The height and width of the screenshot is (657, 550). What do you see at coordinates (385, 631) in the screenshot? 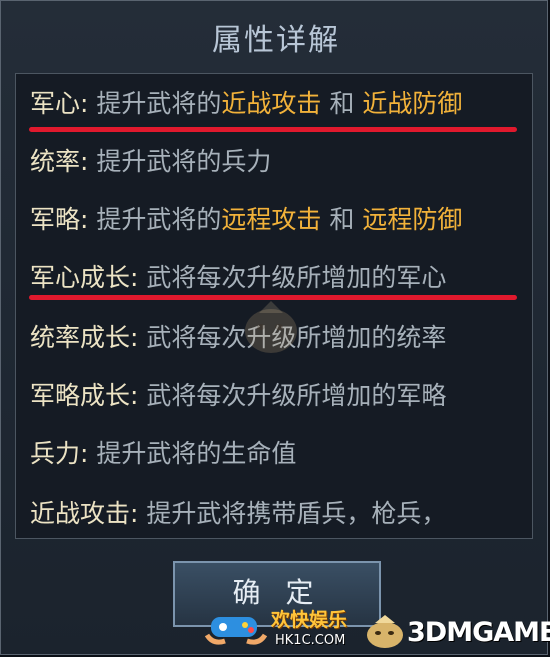
I see `mascot-logo-icon` at bounding box center [385, 631].